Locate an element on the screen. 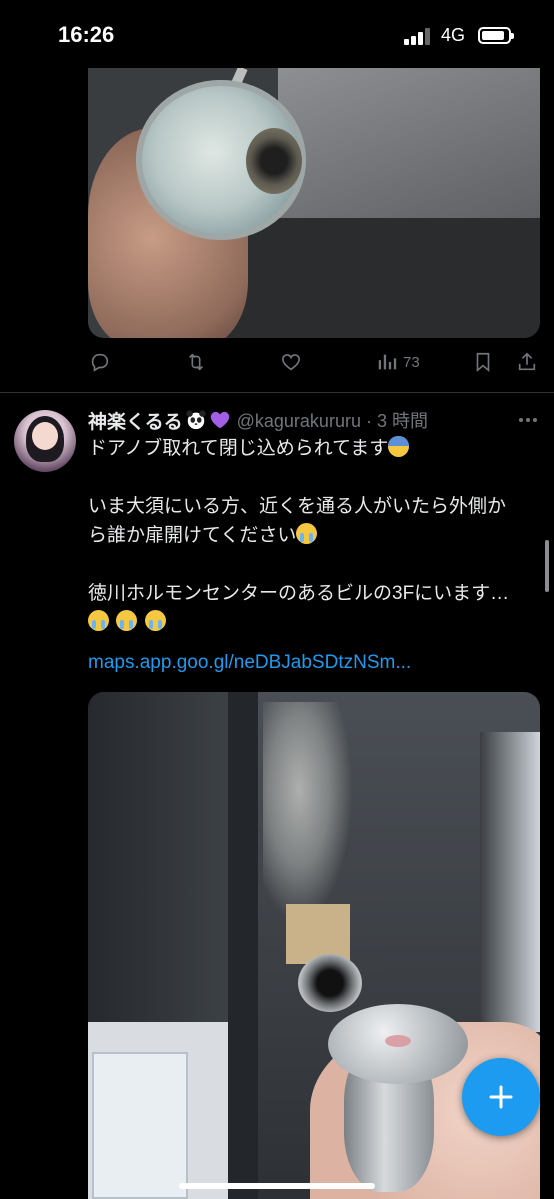  tweet-action-bar: 73 is located at coordinates (277, 363).